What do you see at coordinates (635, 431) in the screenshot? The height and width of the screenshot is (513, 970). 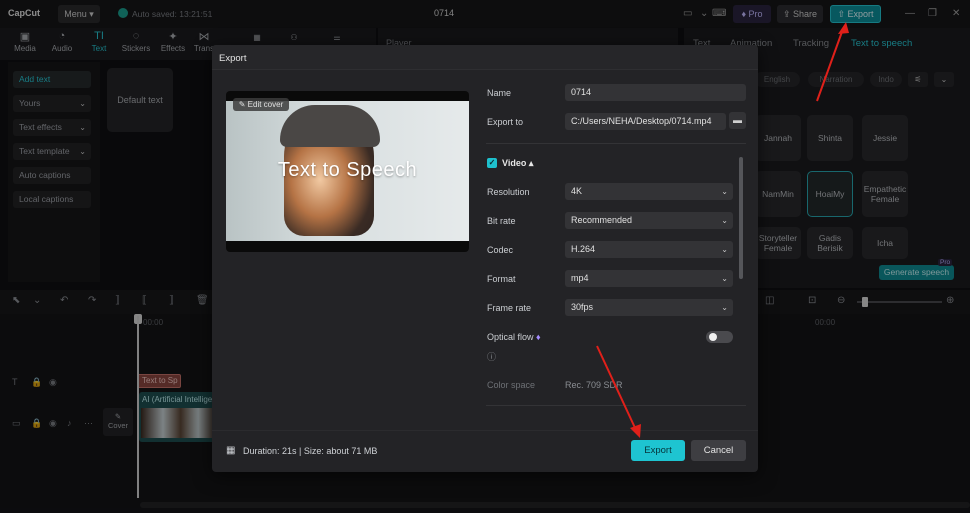 I see `arrow-head-bottom` at bounding box center [635, 431].